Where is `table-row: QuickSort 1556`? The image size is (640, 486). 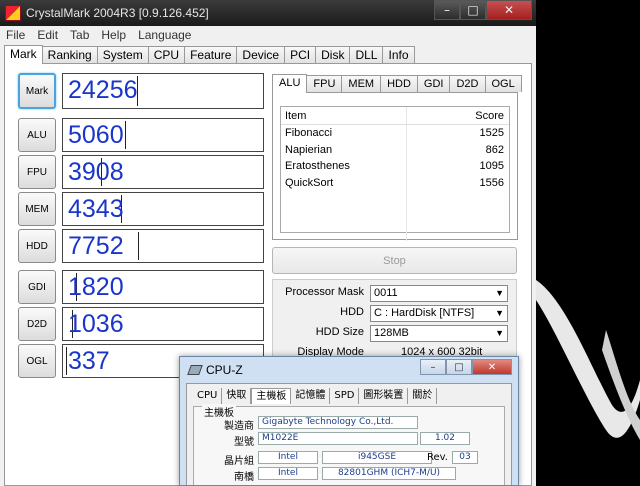 table-row: QuickSort 1556 is located at coordinates (395, 182).